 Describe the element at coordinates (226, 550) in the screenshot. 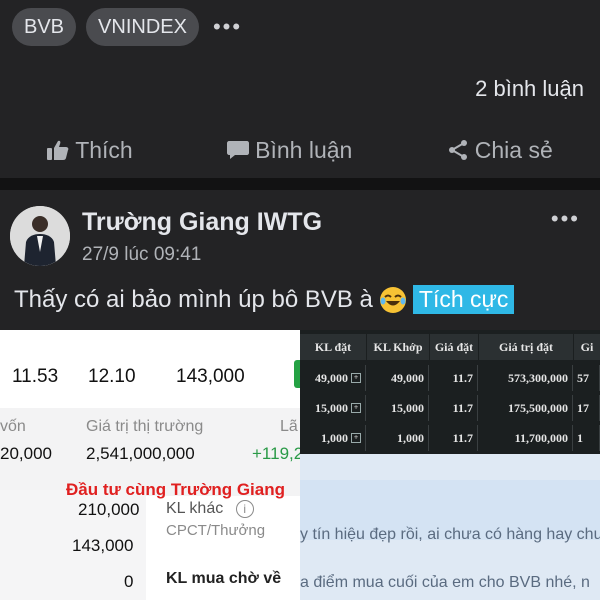

I see `details-panel: KL khác i CPCT/Thưởng KL mua chờ về` at that location.